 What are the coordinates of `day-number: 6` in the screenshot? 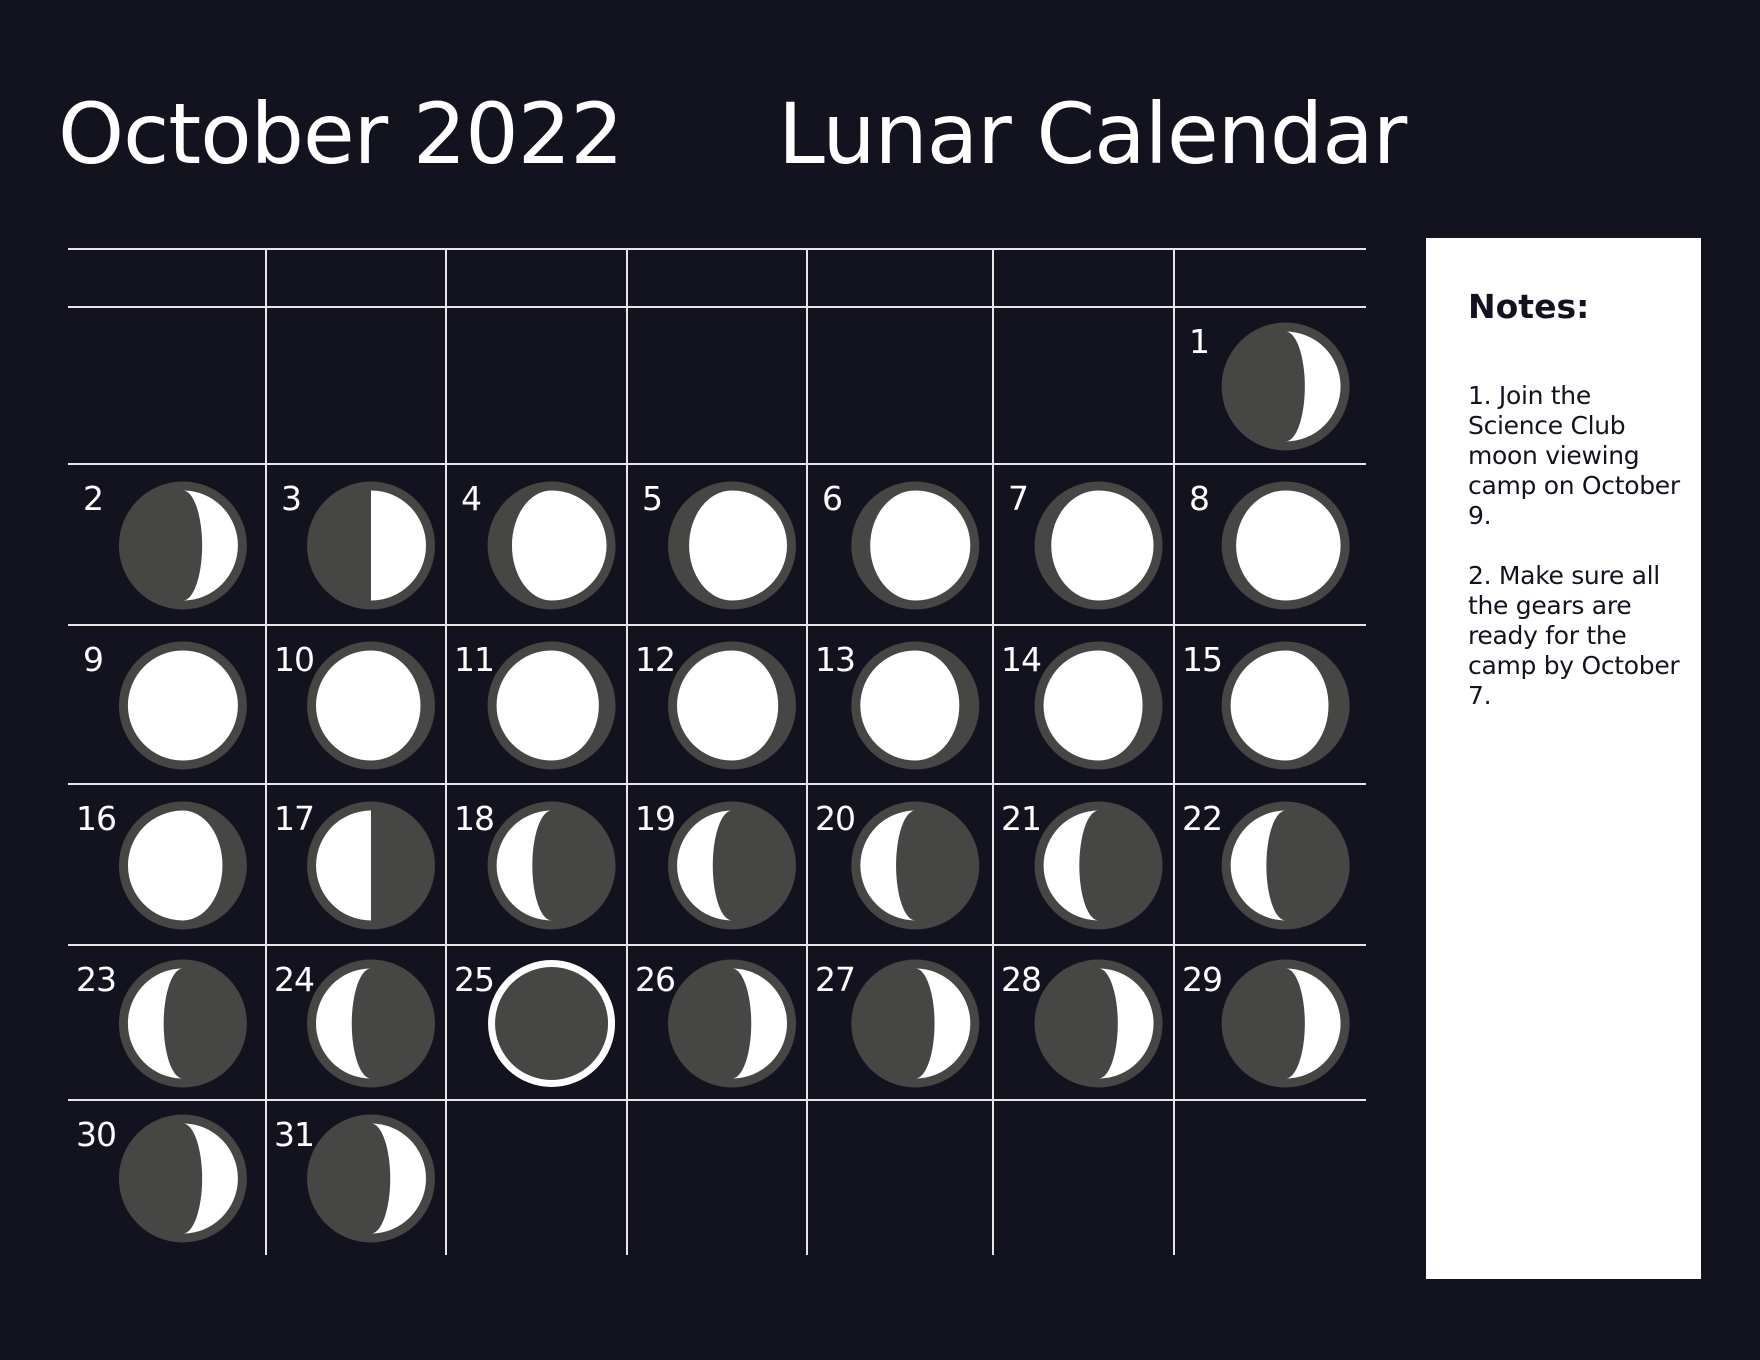 It's located at (832, 498).